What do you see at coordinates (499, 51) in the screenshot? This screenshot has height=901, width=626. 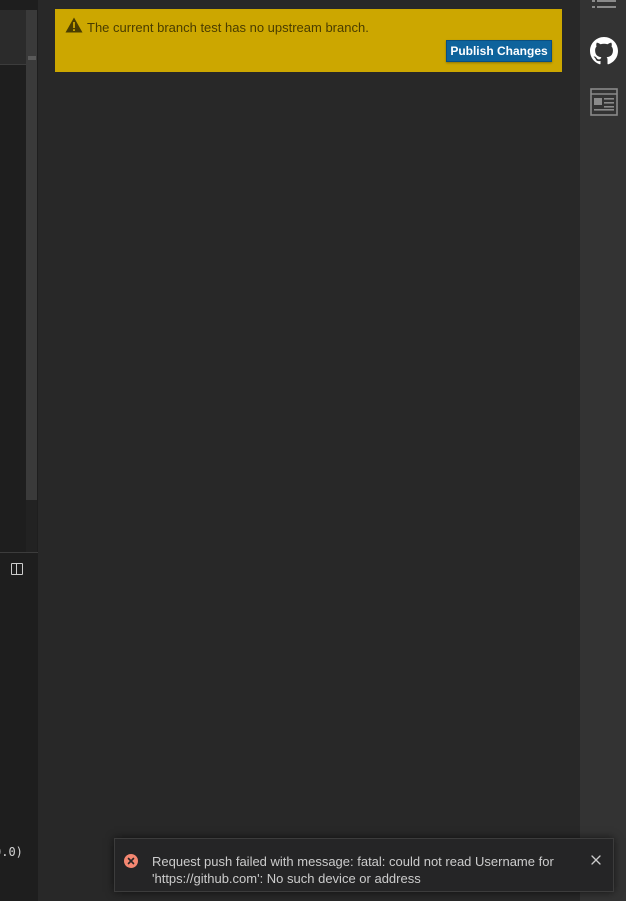 I see `publish-changes-button: Publish Changes` at bounding box center [499, 51].